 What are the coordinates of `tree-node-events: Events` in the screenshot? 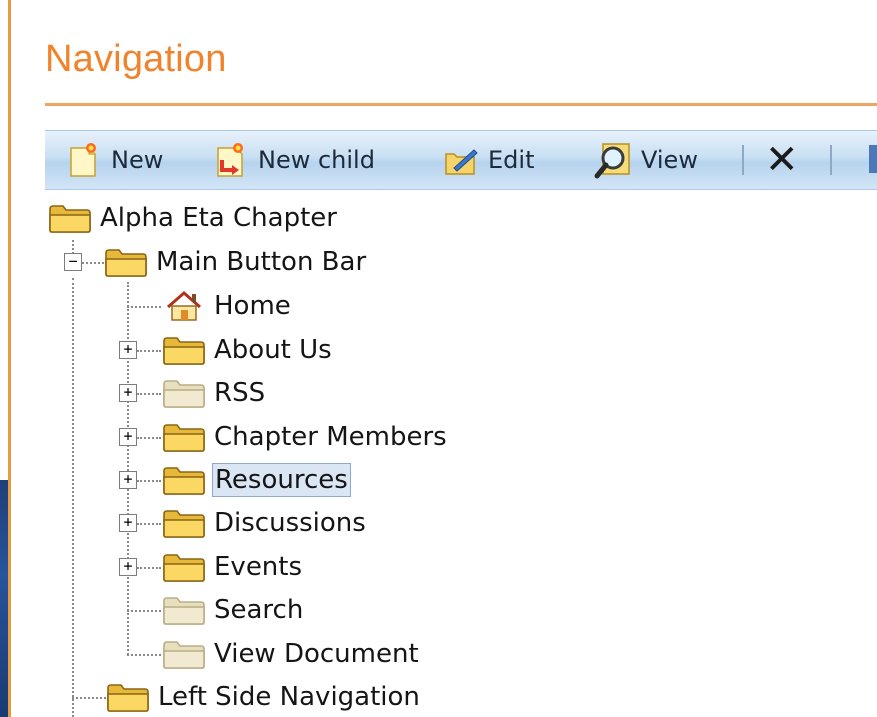 It's located at (233, 567).